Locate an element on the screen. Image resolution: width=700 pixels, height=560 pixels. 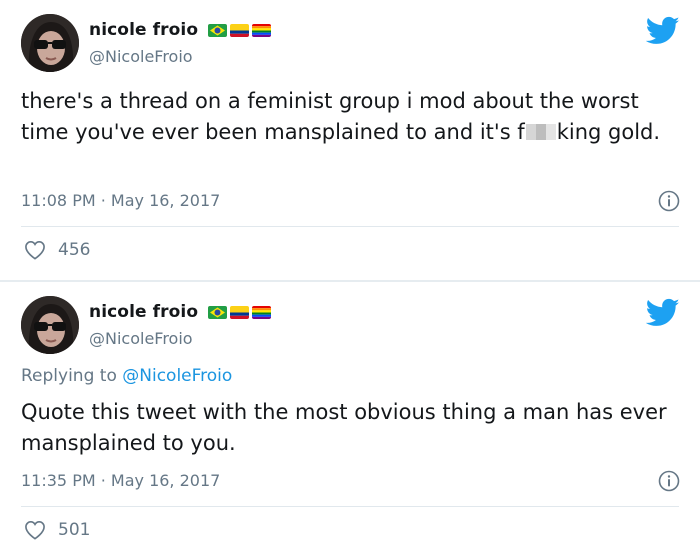
reply-context: Replying to @NicoleFroio is located at coordinates (126, 376).